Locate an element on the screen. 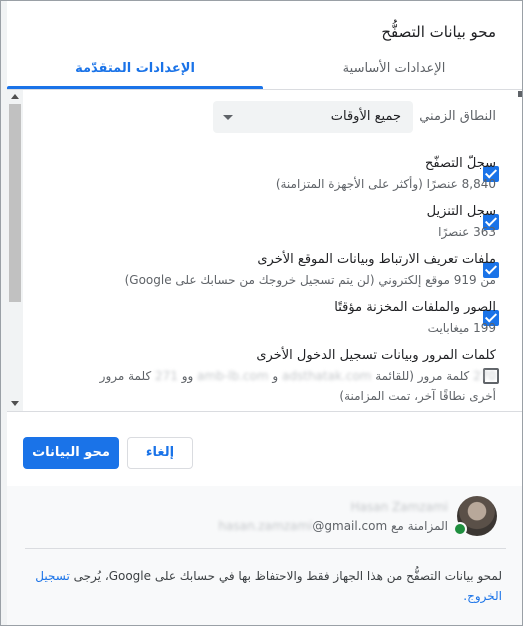  redacted-email-user: hasan.zamzami is located at coordinates (265, 526).